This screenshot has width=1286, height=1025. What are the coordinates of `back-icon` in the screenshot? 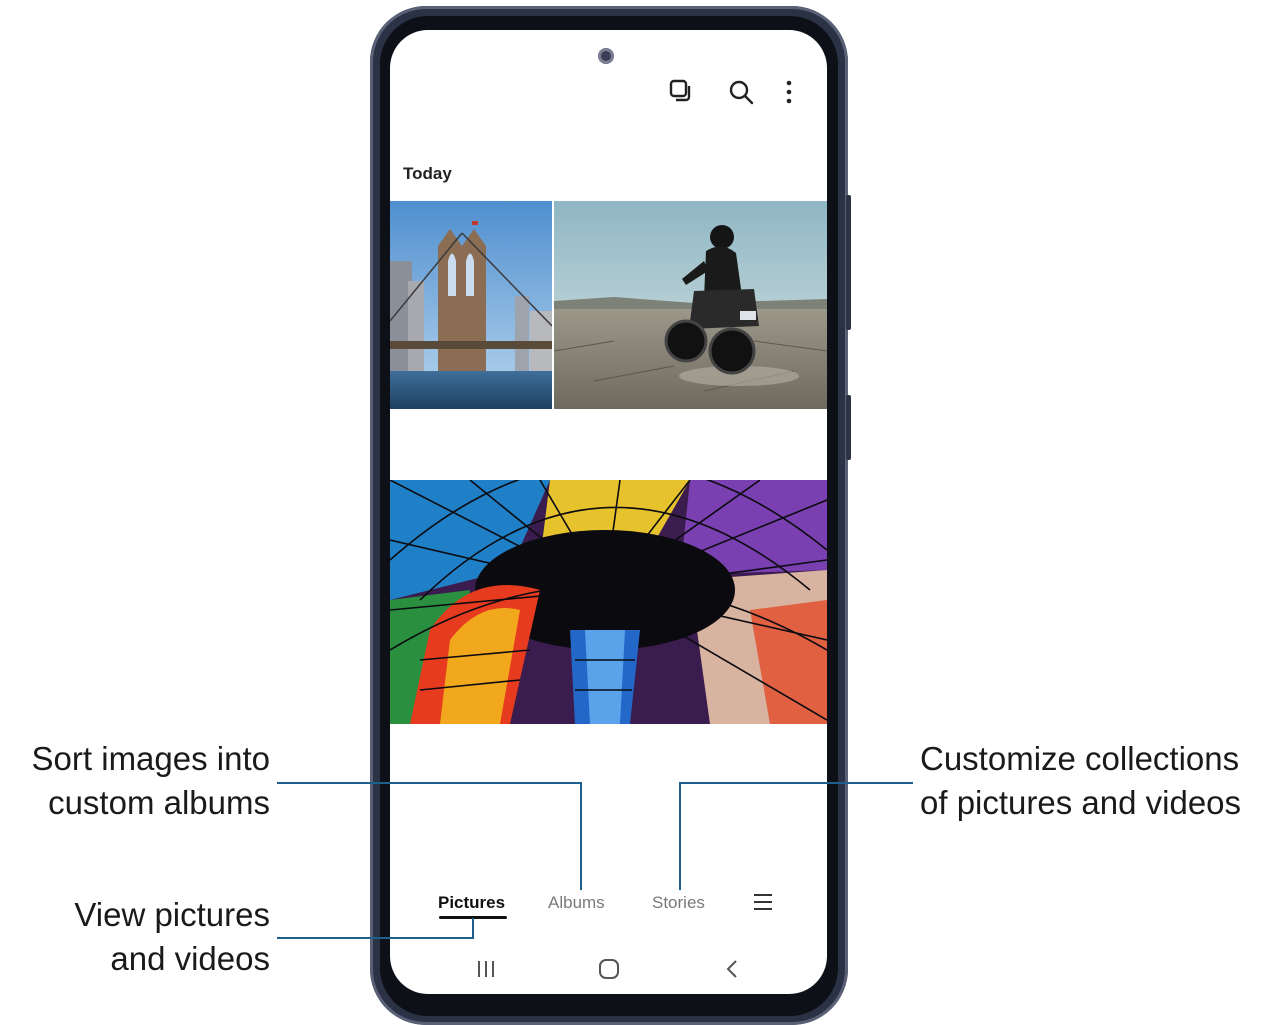 It's located at (733, 969).